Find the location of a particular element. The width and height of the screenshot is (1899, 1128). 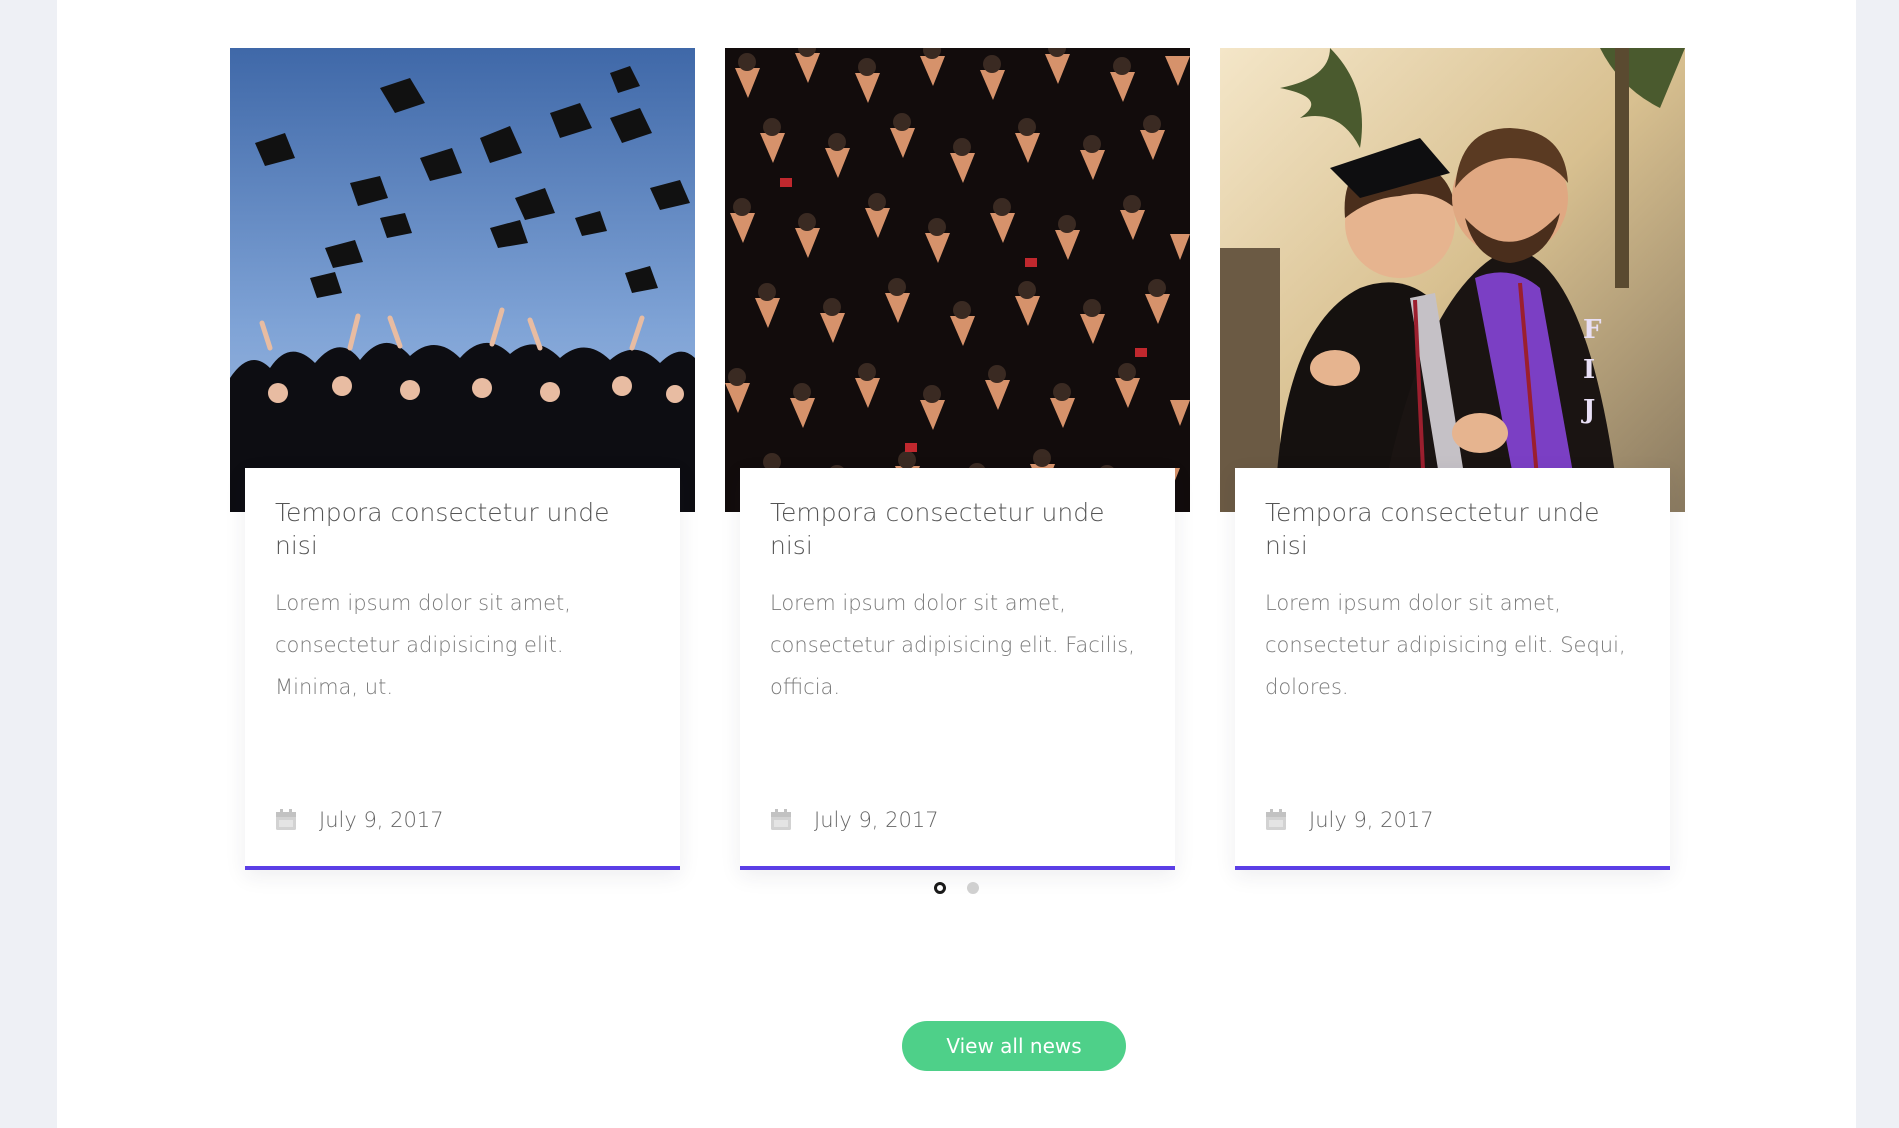

graduates-crowd-image is located at coordinates (957, 280).